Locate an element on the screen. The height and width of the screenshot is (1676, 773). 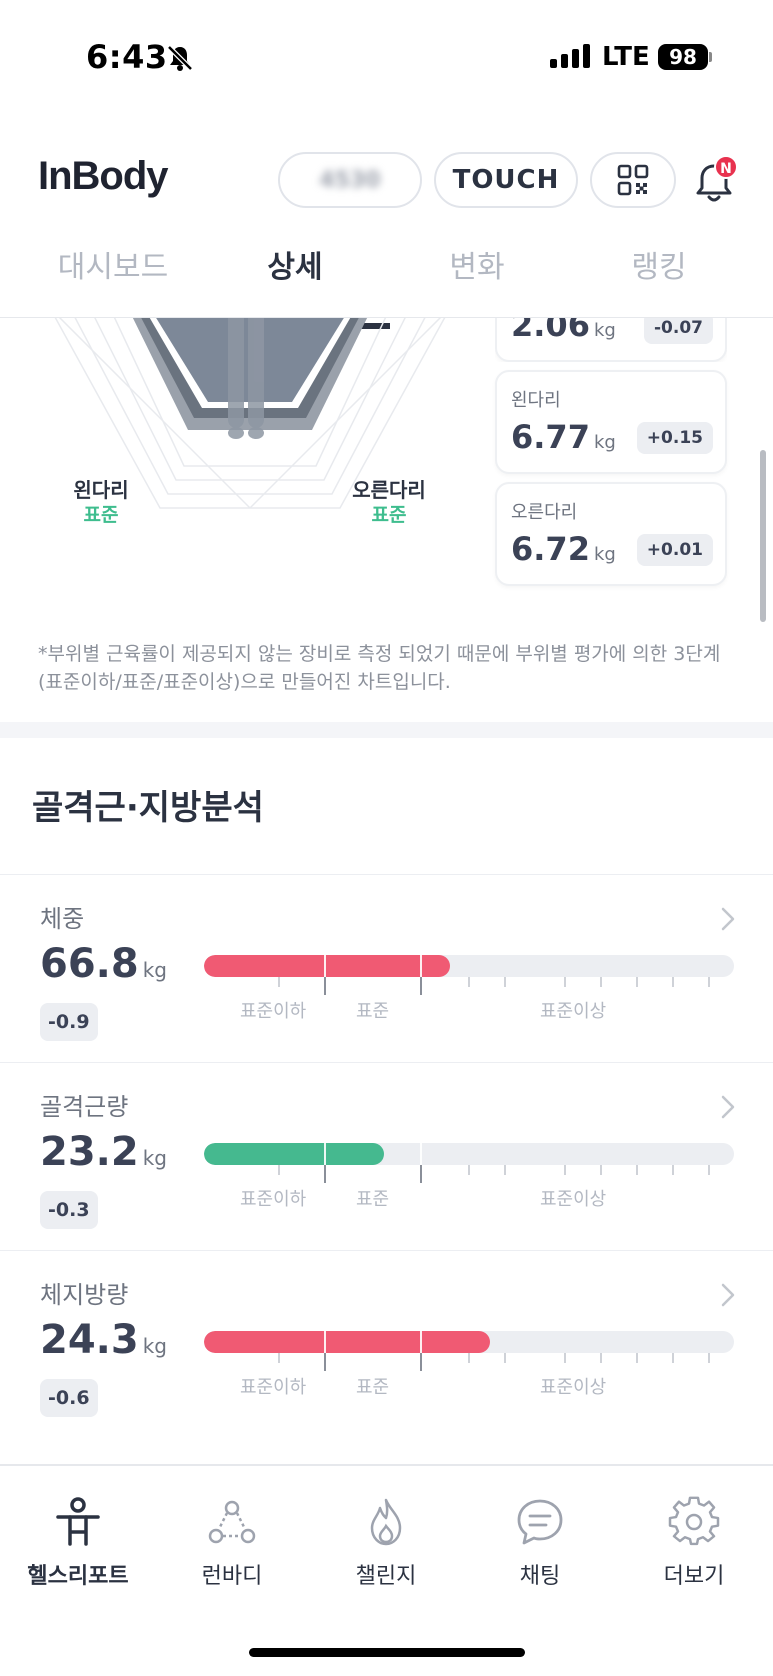
metric-value: 66.8 is located at coordinates (89, 964).